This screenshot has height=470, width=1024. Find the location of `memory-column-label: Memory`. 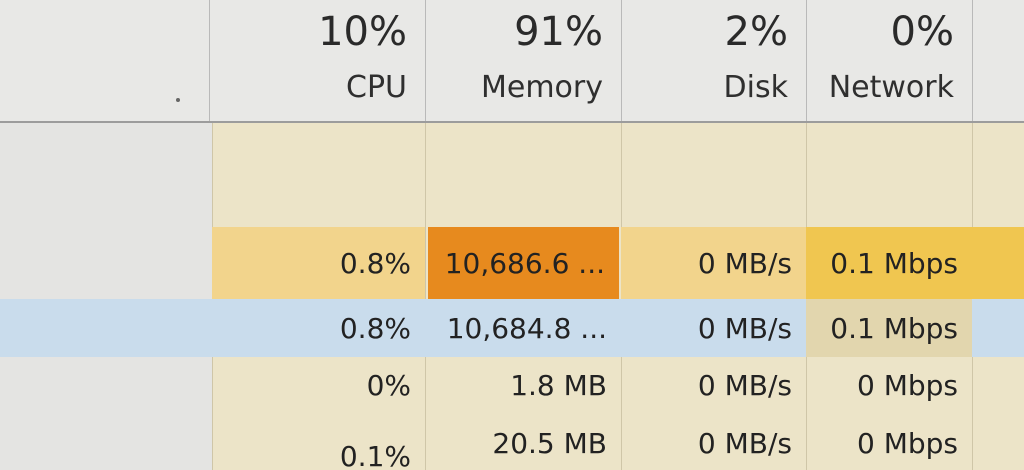

memory-column-label: Memory is located at coordinates (541, 87).